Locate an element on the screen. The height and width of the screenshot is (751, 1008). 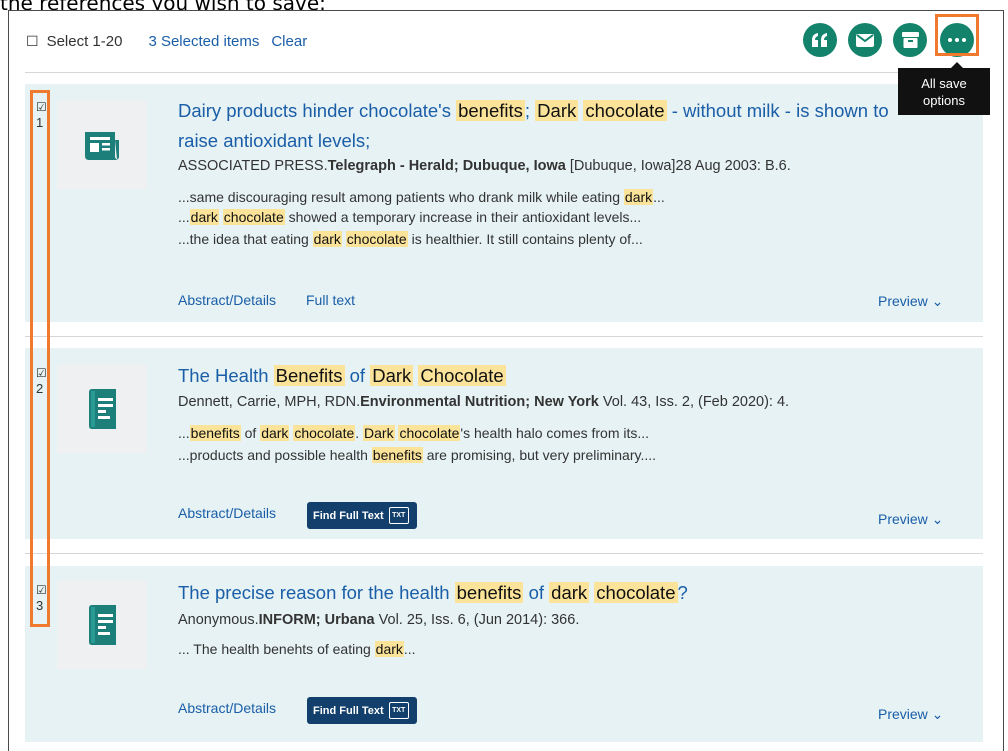
result-number: 3 is located at coordinates (40, 605).